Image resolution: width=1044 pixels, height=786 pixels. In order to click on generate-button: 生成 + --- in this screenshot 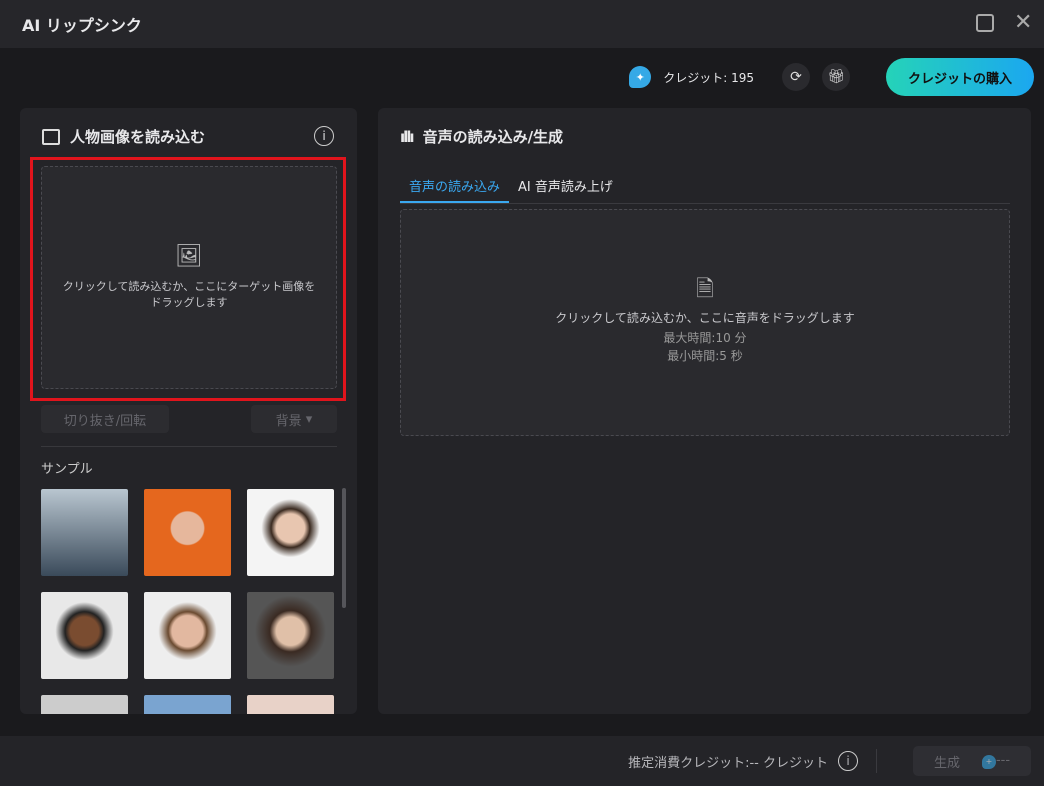, I will do `click(972, 761)`.